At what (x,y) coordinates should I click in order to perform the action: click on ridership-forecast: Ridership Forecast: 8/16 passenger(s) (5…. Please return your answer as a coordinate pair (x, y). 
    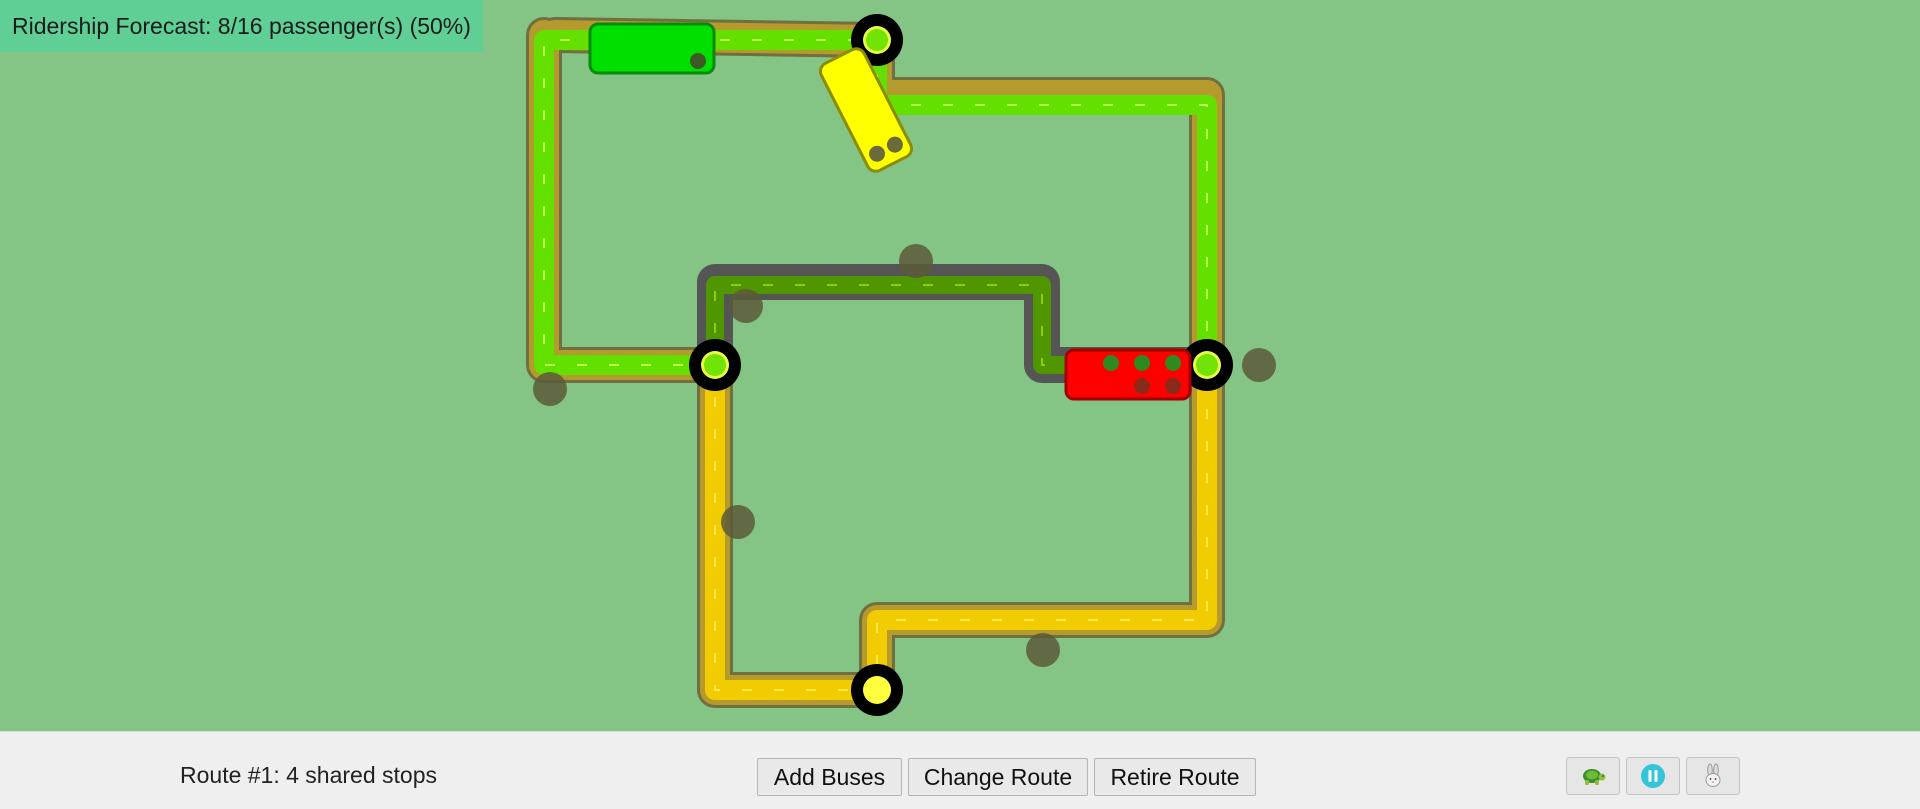
    Looking at the image, I should click on (241, 26).